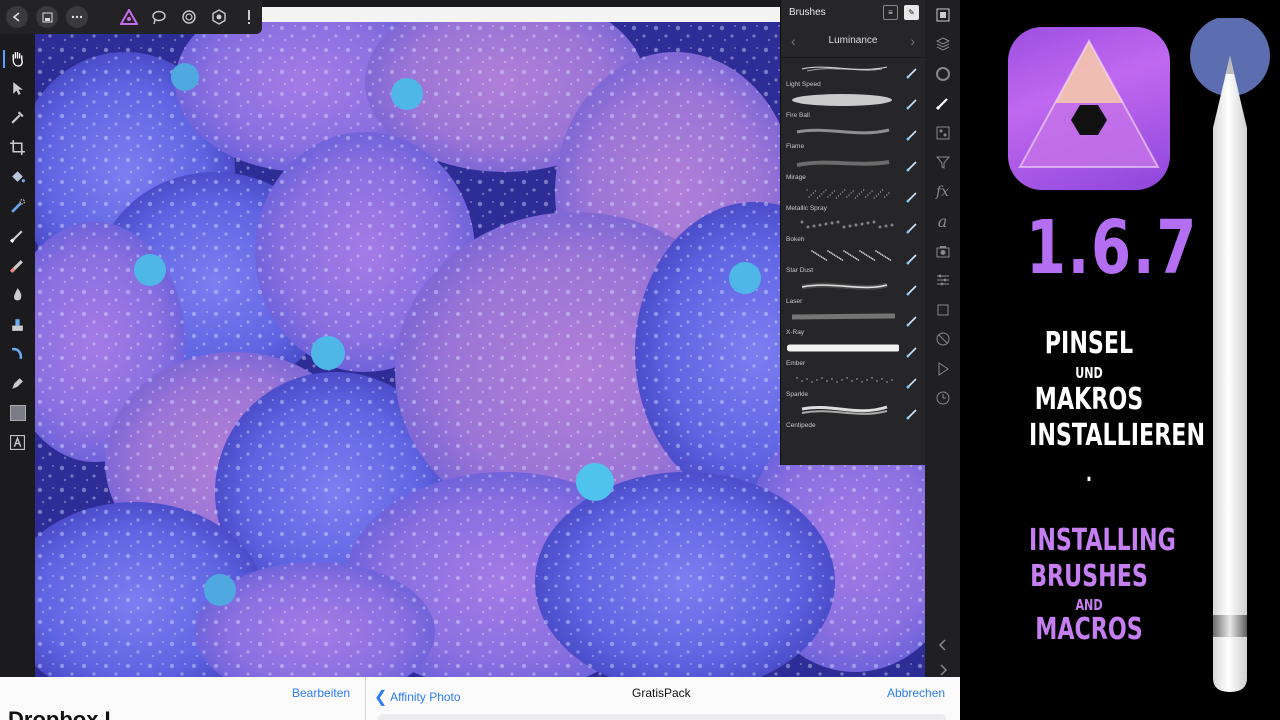 The height and width of the screenshot is (720, 1280). What do you see at coordinates (942, 74) in the screenshot?
I see `adjustments-icon` at bounding box center [942, 74].